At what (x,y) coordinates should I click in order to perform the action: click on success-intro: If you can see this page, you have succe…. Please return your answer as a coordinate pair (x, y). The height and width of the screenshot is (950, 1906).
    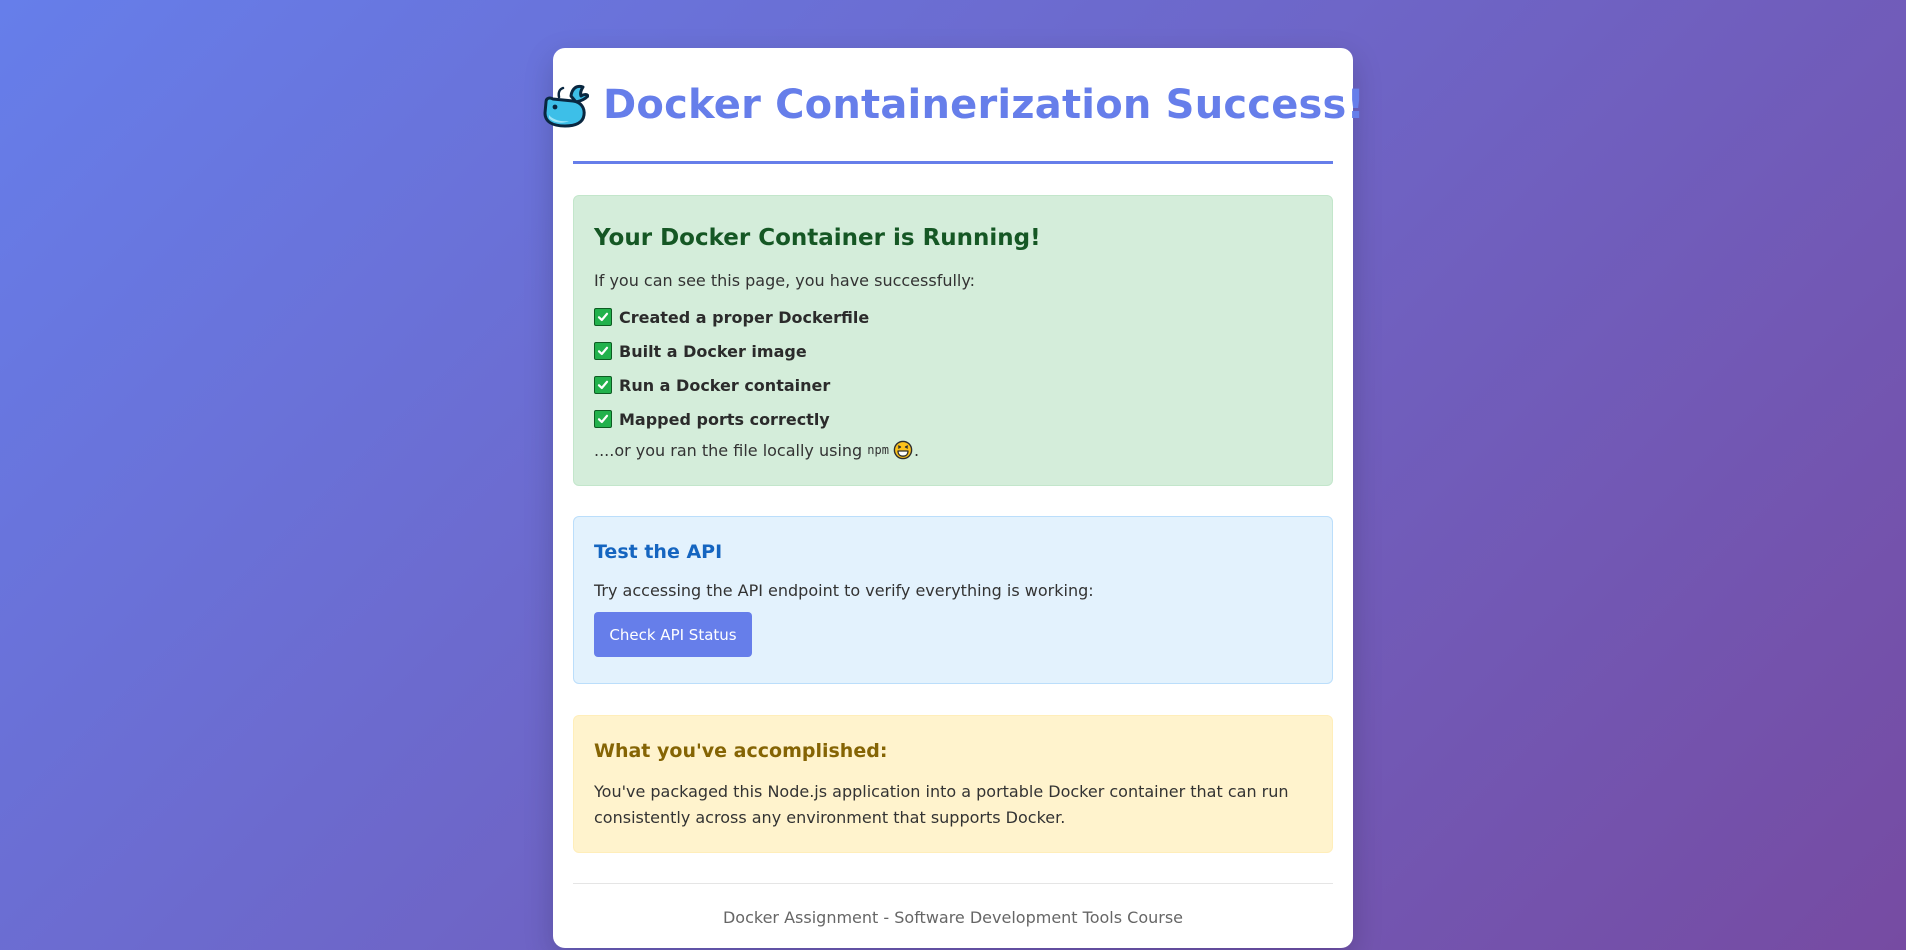
    Looking at the image, I should click on (785, 280).